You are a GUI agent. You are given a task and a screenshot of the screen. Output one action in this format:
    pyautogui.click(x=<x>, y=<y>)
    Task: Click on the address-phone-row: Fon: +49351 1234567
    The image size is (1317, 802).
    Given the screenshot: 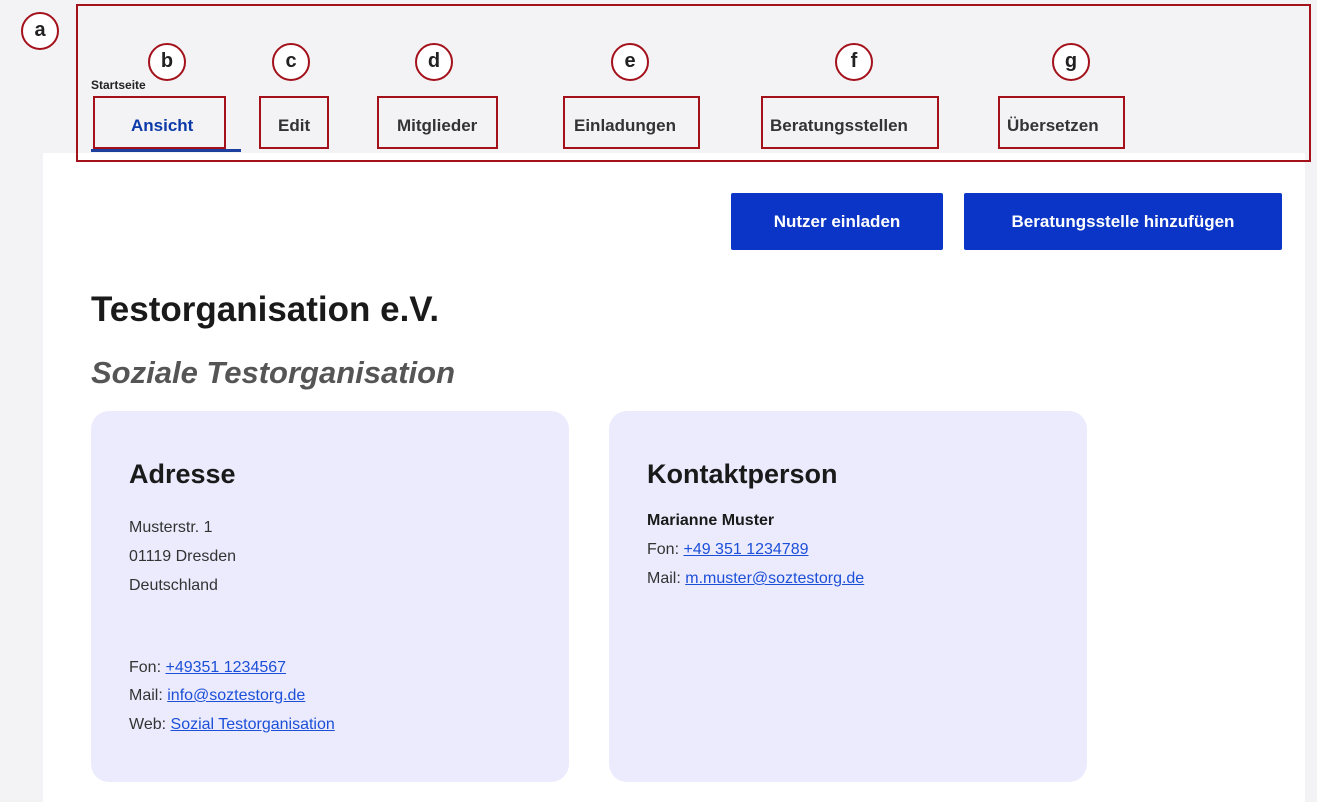 What is the action you would take?
    pyautogui.click(x=207, y=668)
    